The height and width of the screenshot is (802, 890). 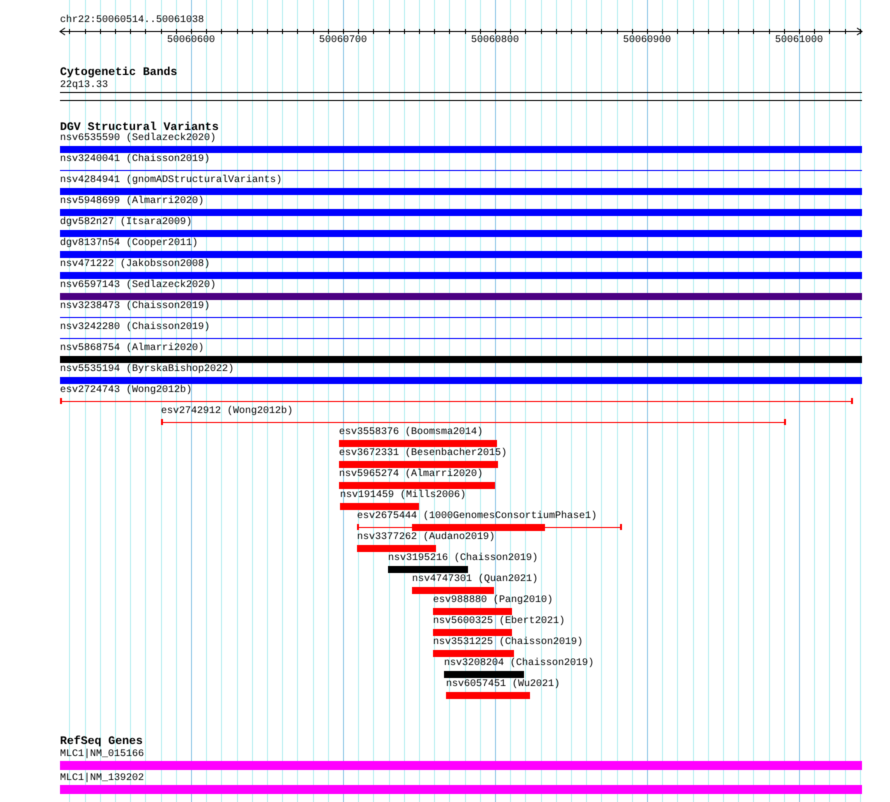 I want to click on feature-label: nsv5965274 (Almarri2020), so click(x=411, y=475).